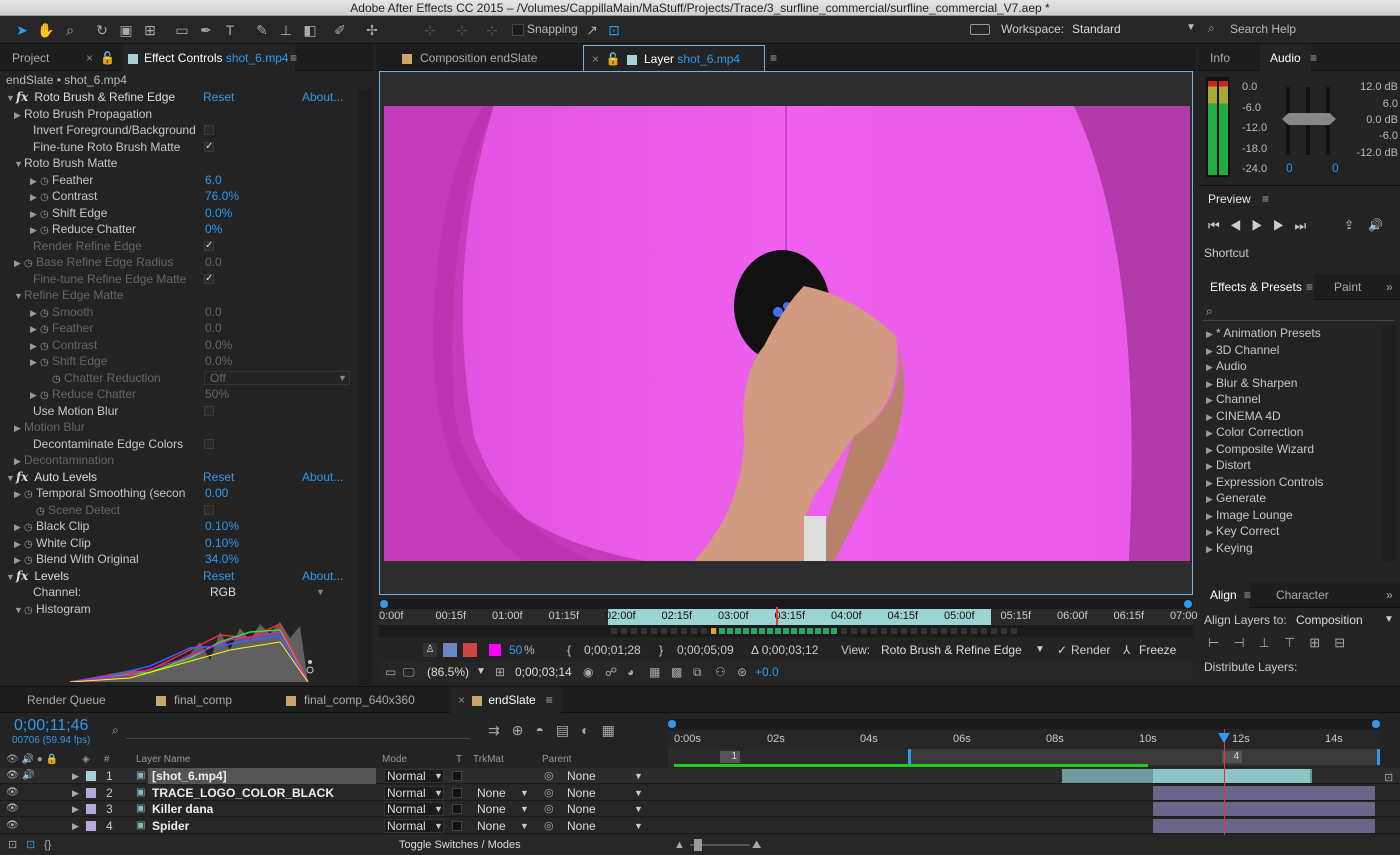  What do you see at coordinates (698, 845) in the screenshot?
I see `zoom-slider-thumb` at bounding box center [698, 845].